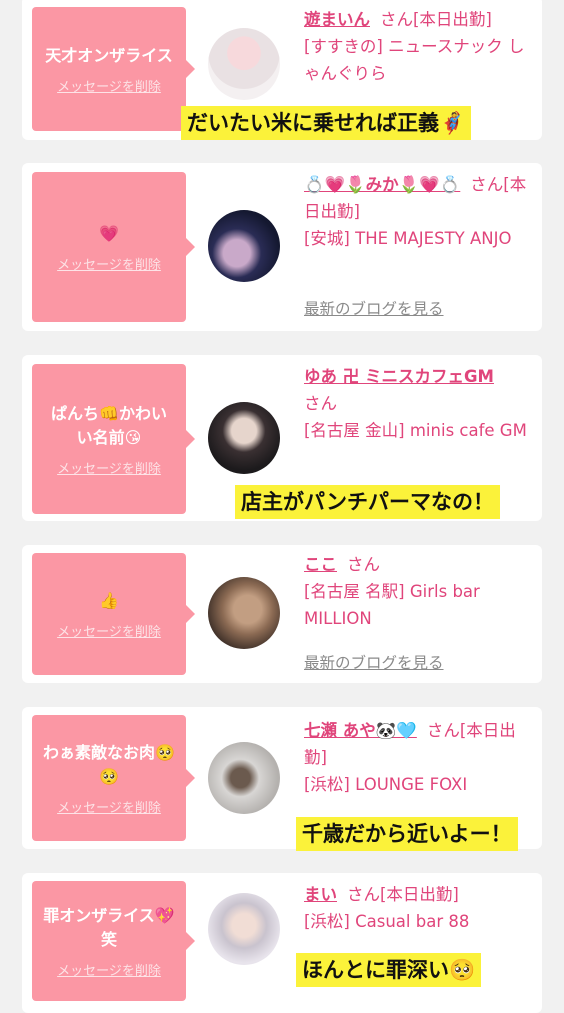 The image size is (564, 1013). Describe the element at coordinates (368, 502) in the screenshot. I see `caption-overlay: 店主がパンチパーマなの！` at that location.